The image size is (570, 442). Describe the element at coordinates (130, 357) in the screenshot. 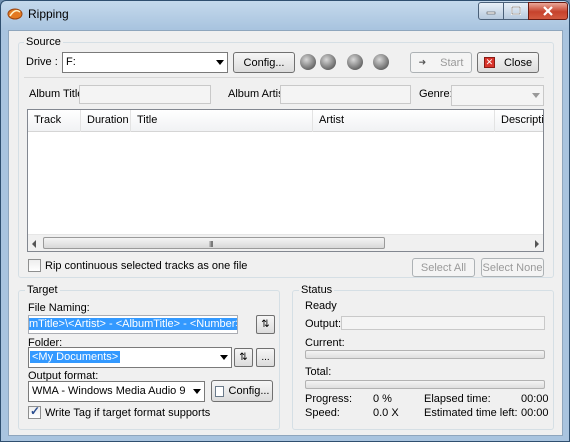

I see `folder-select: <My Documents>` at that location.